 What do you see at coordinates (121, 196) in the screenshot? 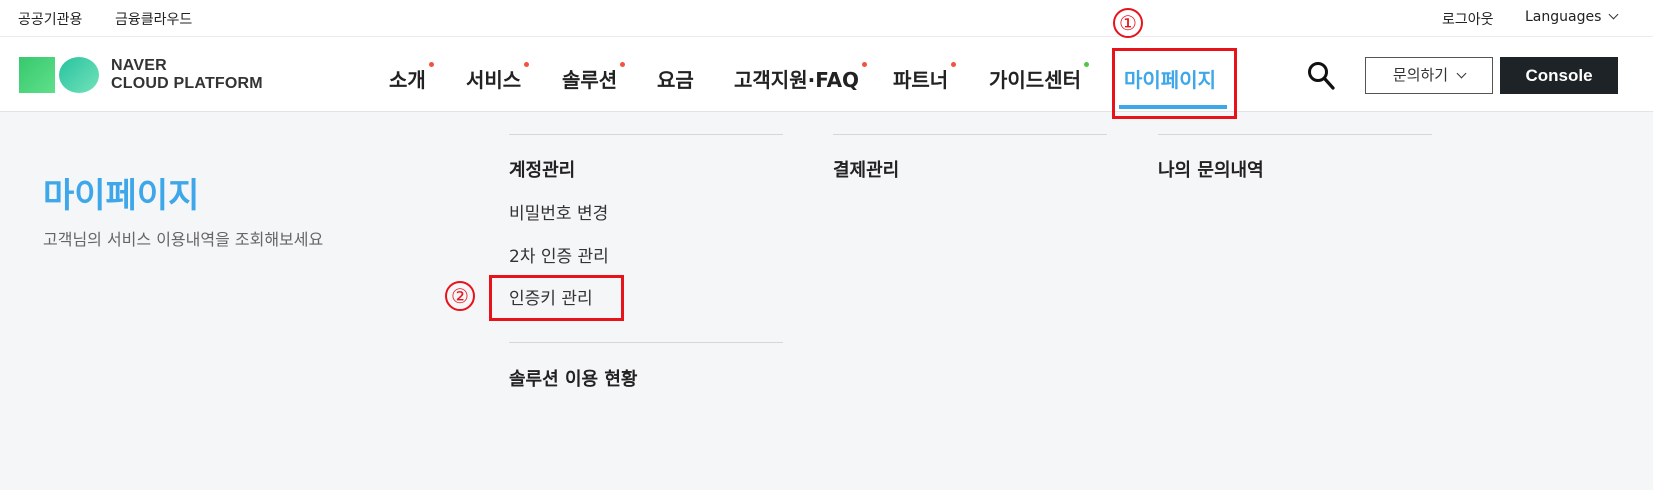
I see `page-title: 마이페이지` at bounding box center [121, 196].